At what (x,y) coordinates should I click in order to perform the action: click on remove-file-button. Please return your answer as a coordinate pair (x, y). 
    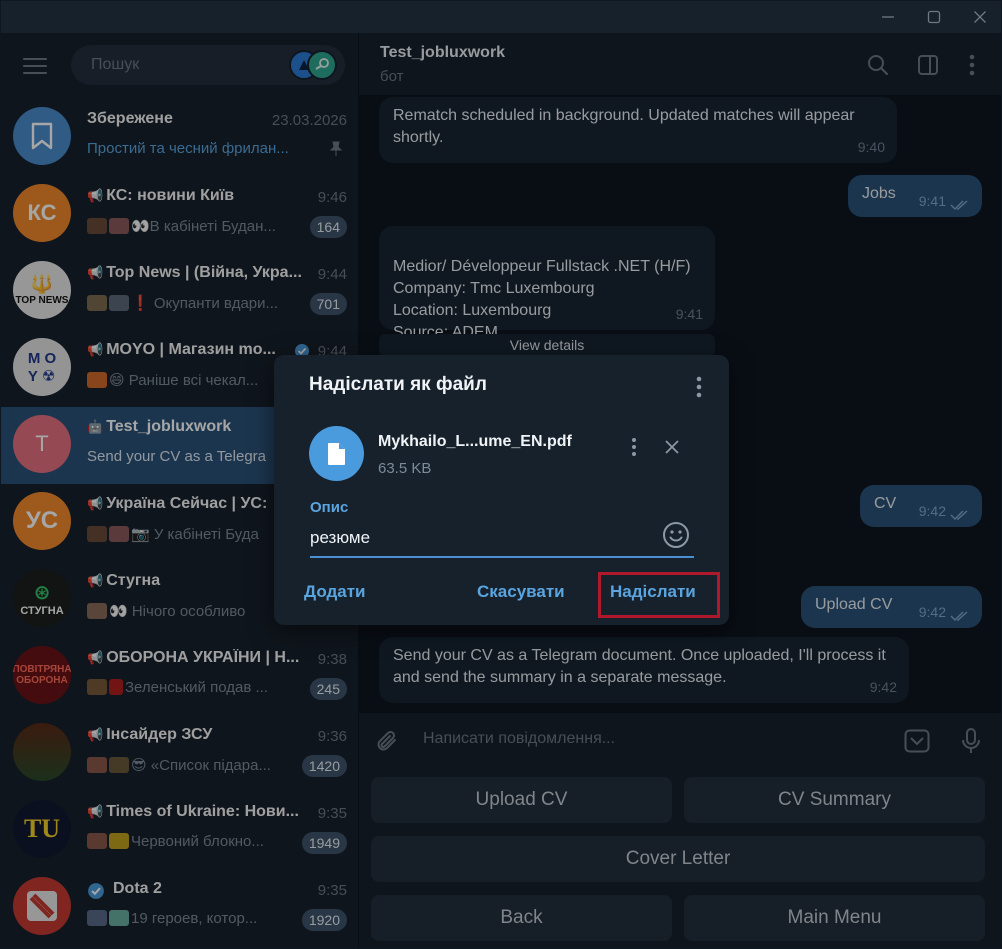
    Looking at the image, I should click on (672, 447).